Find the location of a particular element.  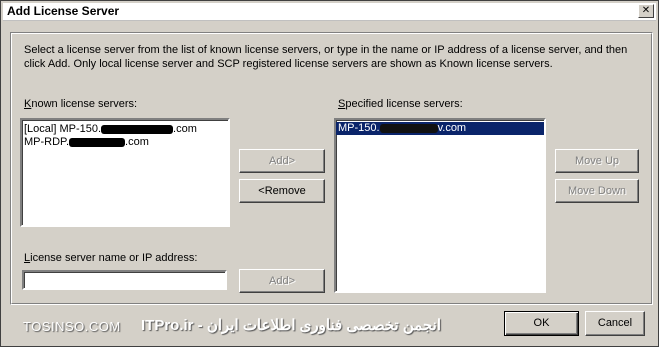

list-item: [Local] MP-150. .com is located at coordinates (125, 129).